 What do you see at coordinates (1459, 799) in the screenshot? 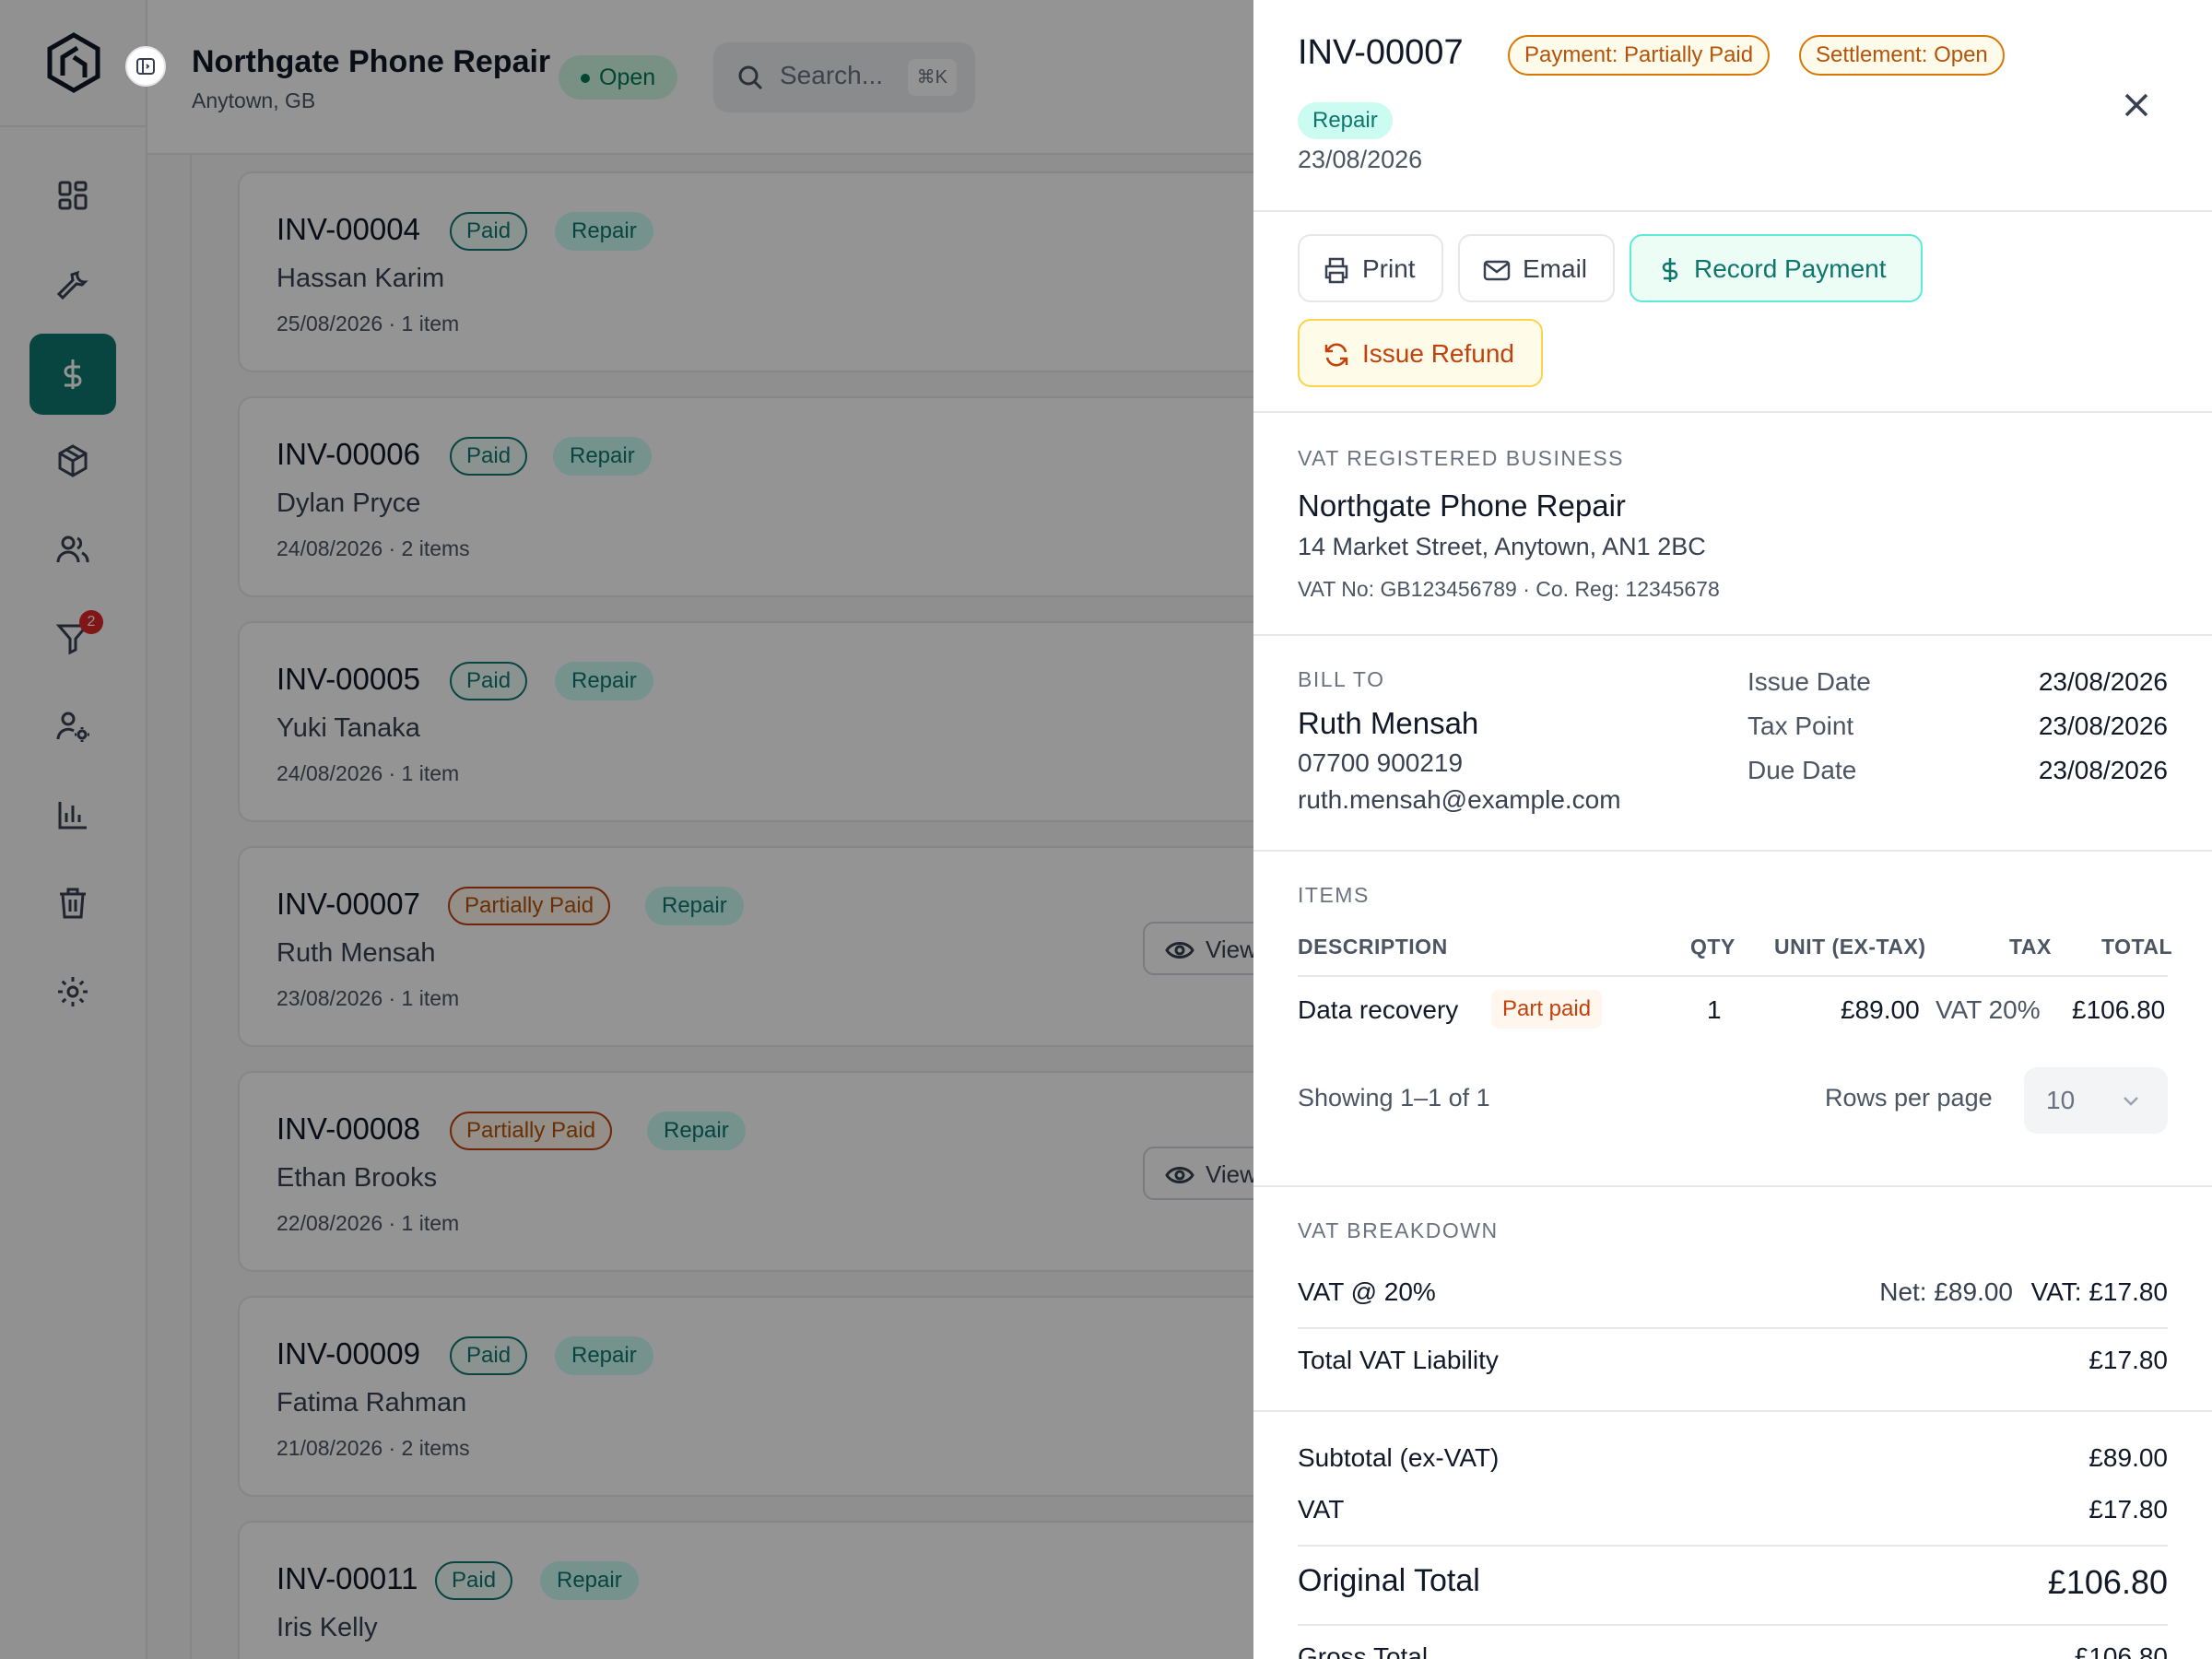
I see `customer-email: ruth.mensah@example.com` at bounding box center [1459, 799].